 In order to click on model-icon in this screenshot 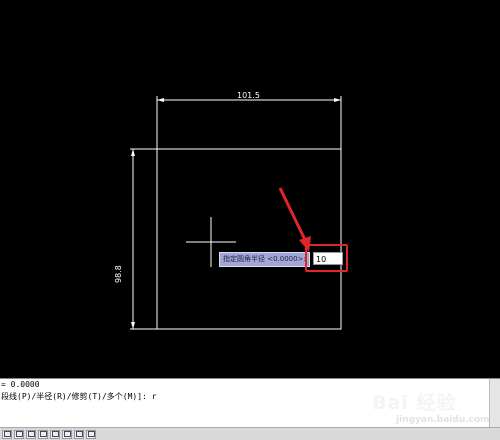, I will do `click(91, 434)`.